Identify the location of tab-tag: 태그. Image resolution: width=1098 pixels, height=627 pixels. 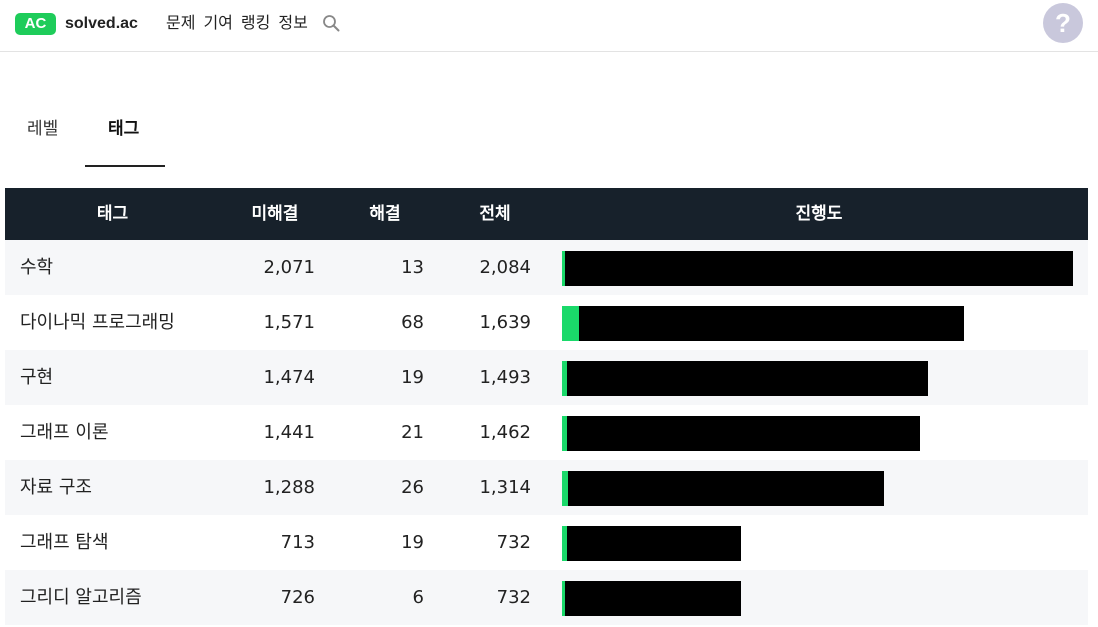
(123, 129).